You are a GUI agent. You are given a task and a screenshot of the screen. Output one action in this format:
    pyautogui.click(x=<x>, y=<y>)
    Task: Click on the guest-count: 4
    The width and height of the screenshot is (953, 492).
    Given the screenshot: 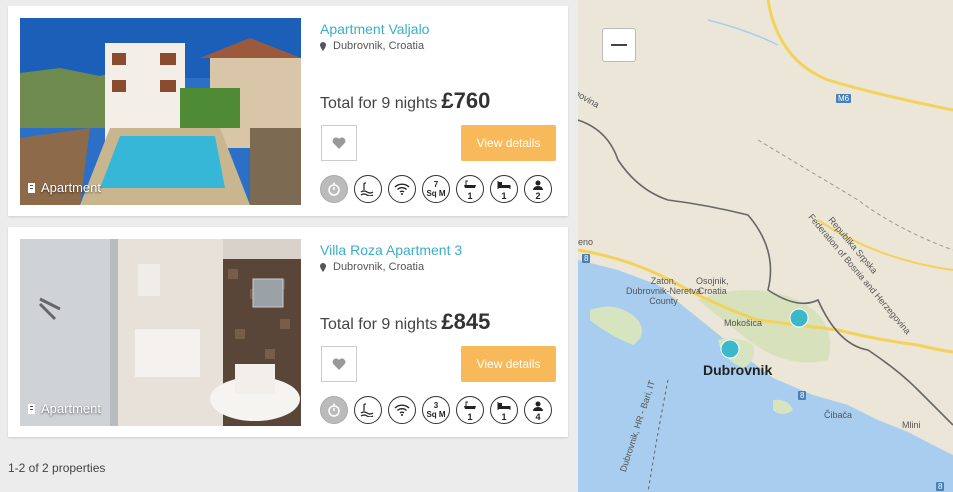 What is the action you would take?
    pyautogui.click(x=538, y=417)
    